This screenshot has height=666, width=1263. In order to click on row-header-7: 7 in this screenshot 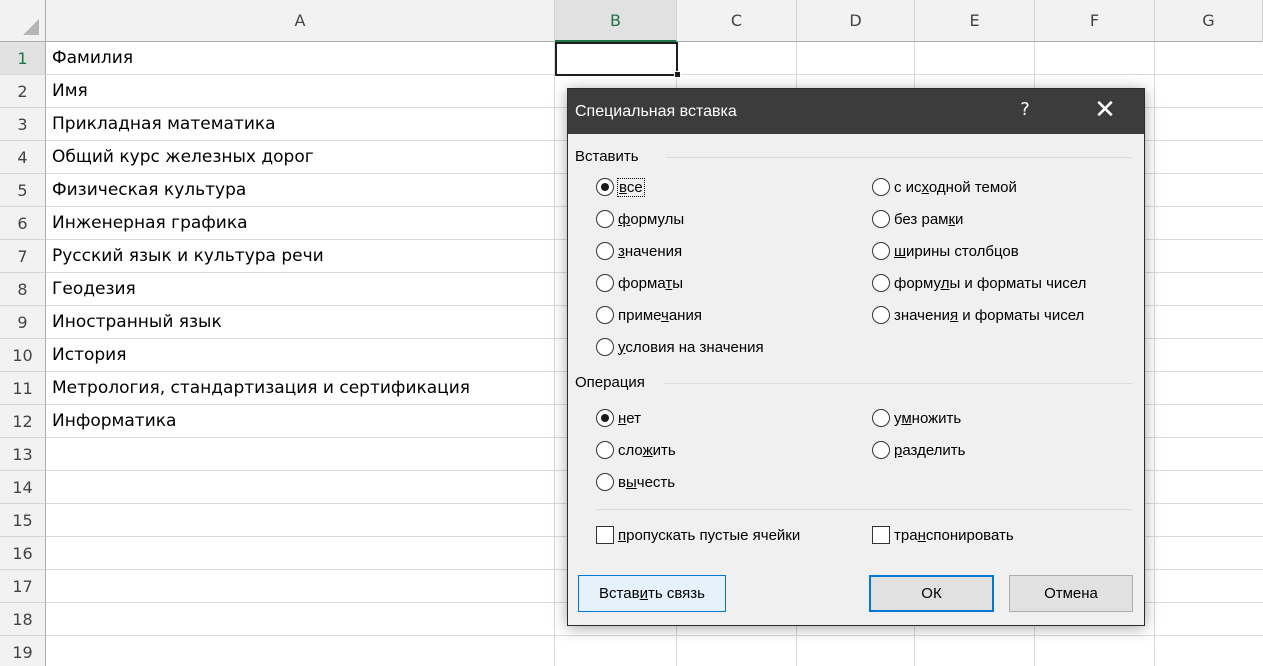, I will do `click(23, 256)`.